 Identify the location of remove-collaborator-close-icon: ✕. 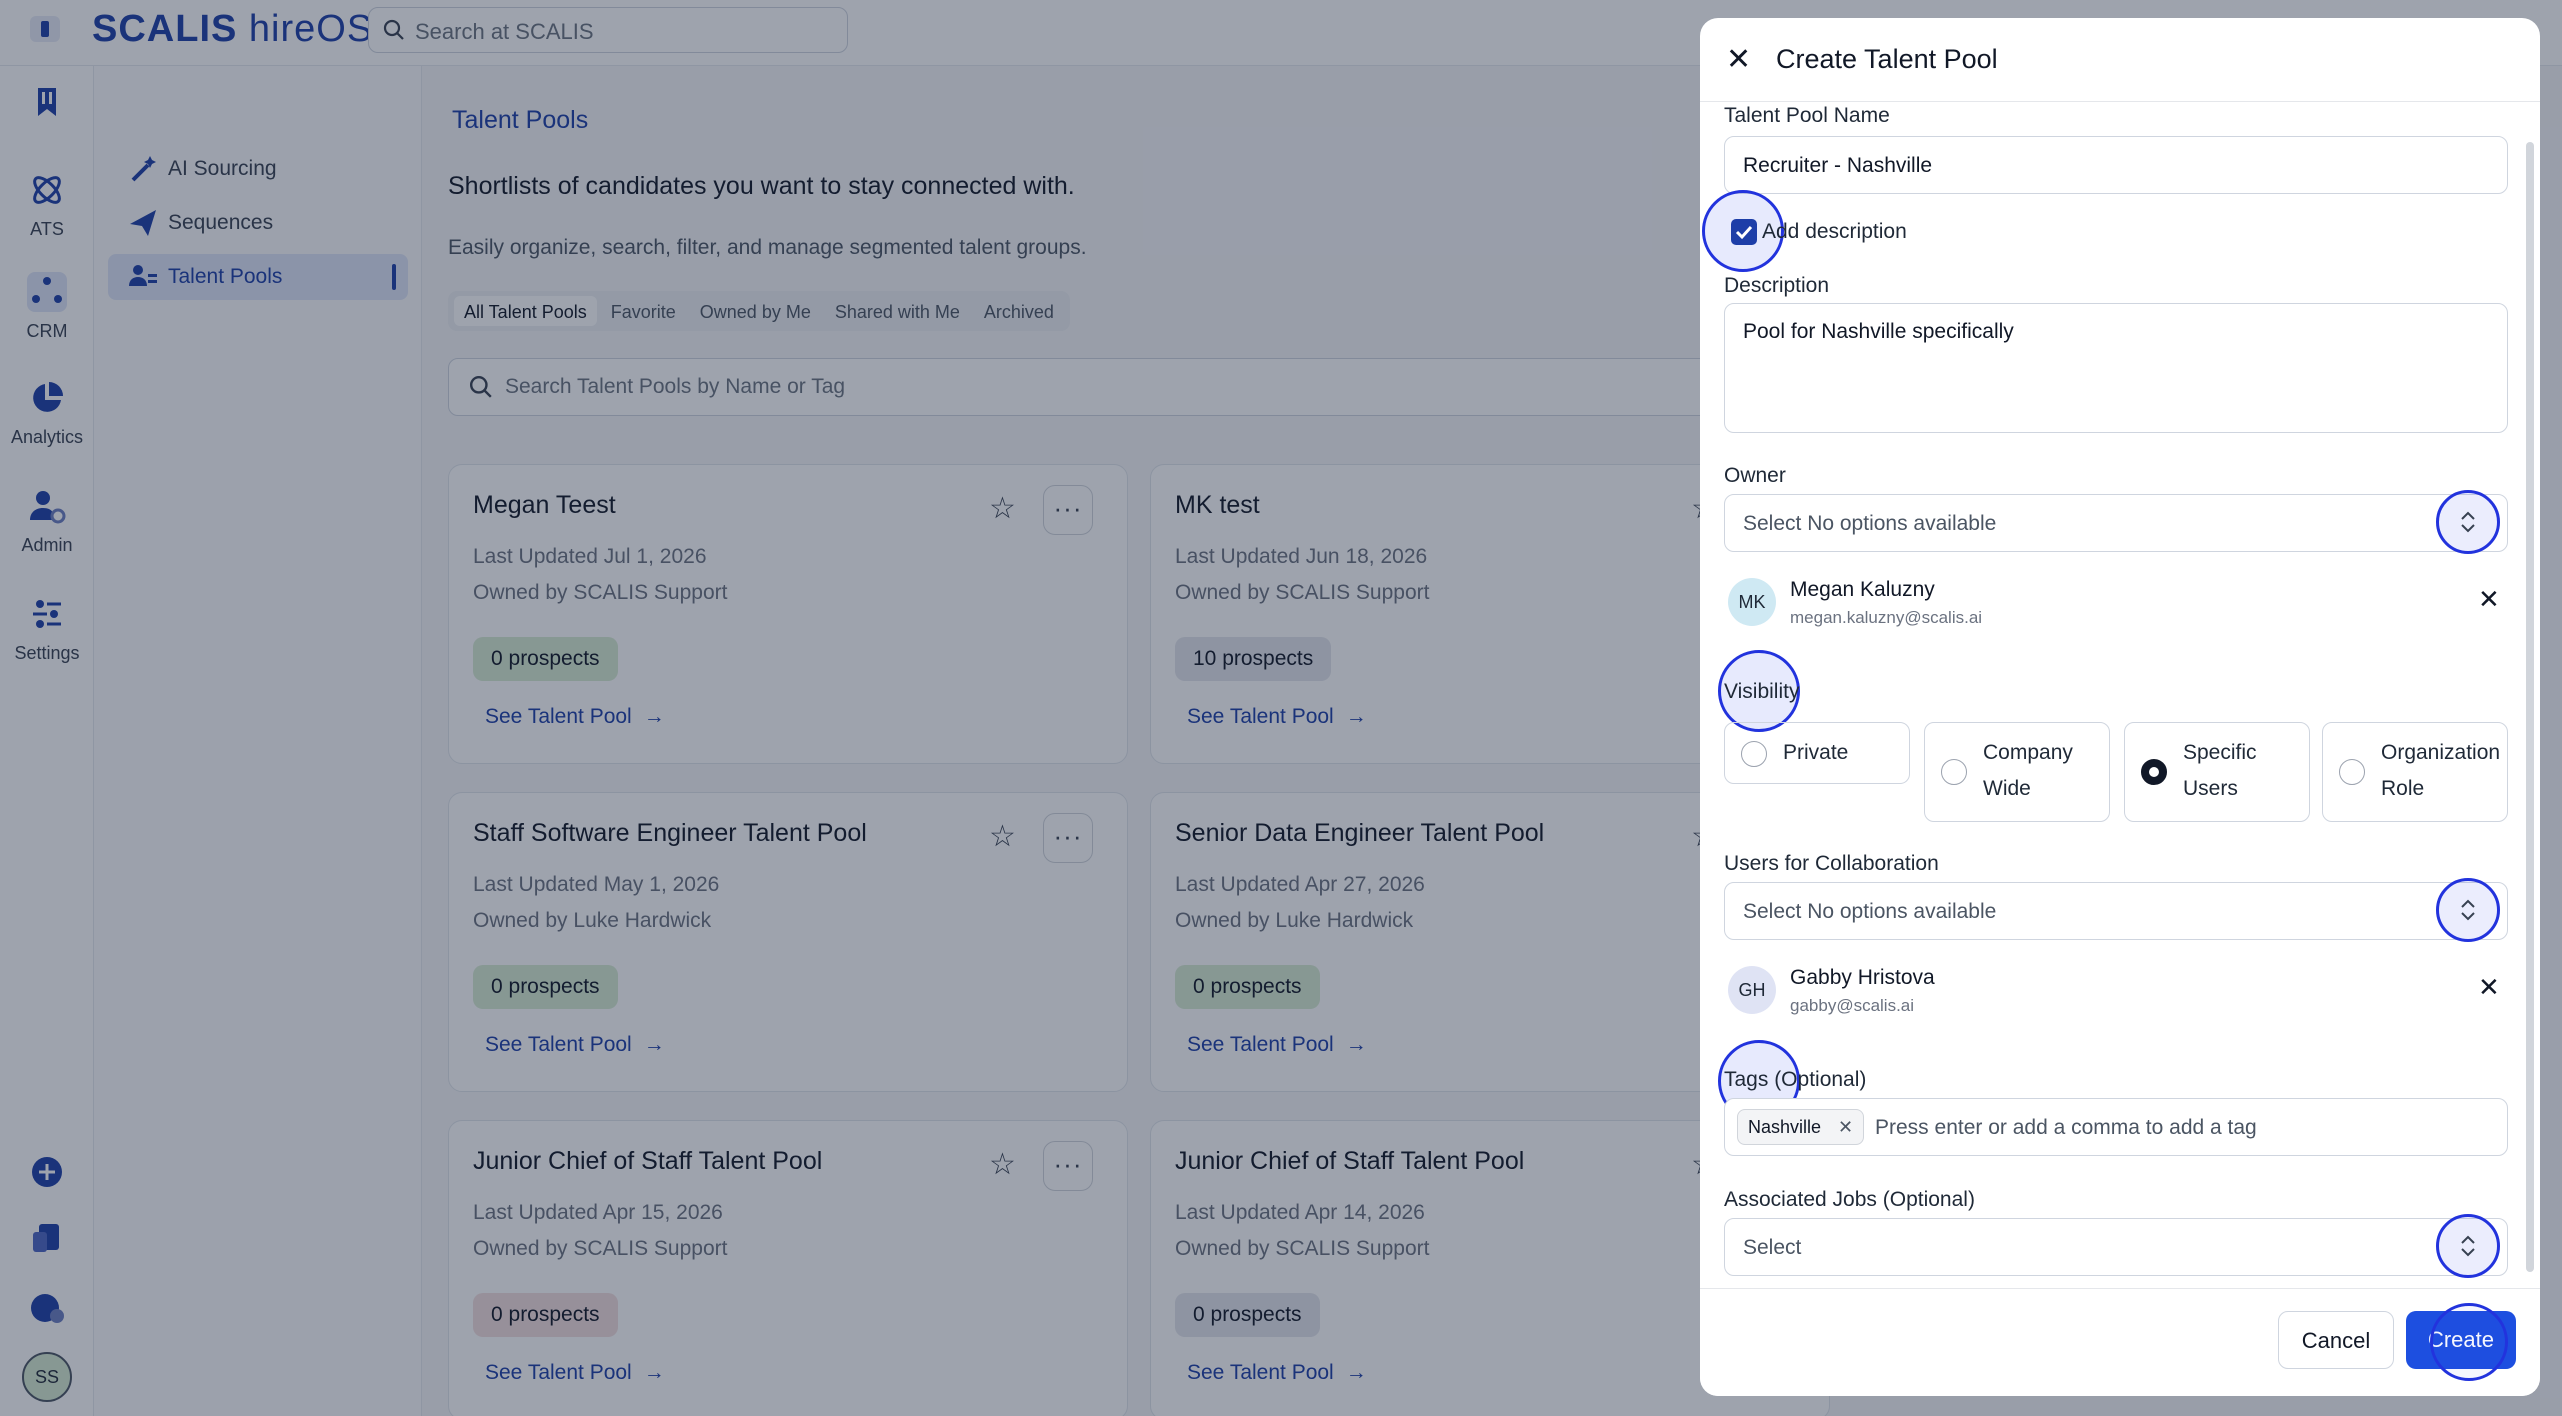
(2489, 987).